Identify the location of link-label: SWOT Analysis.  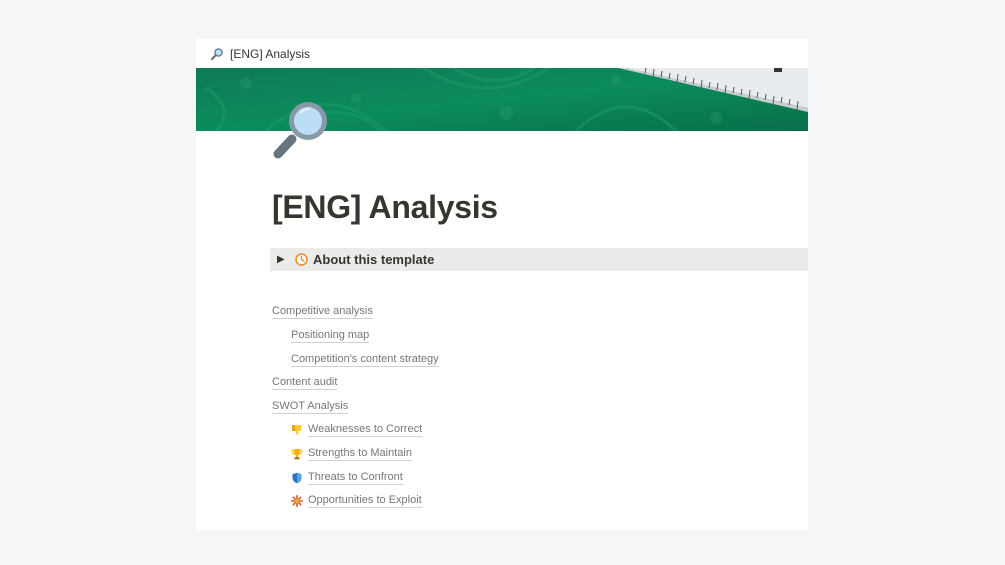
(310, 407).